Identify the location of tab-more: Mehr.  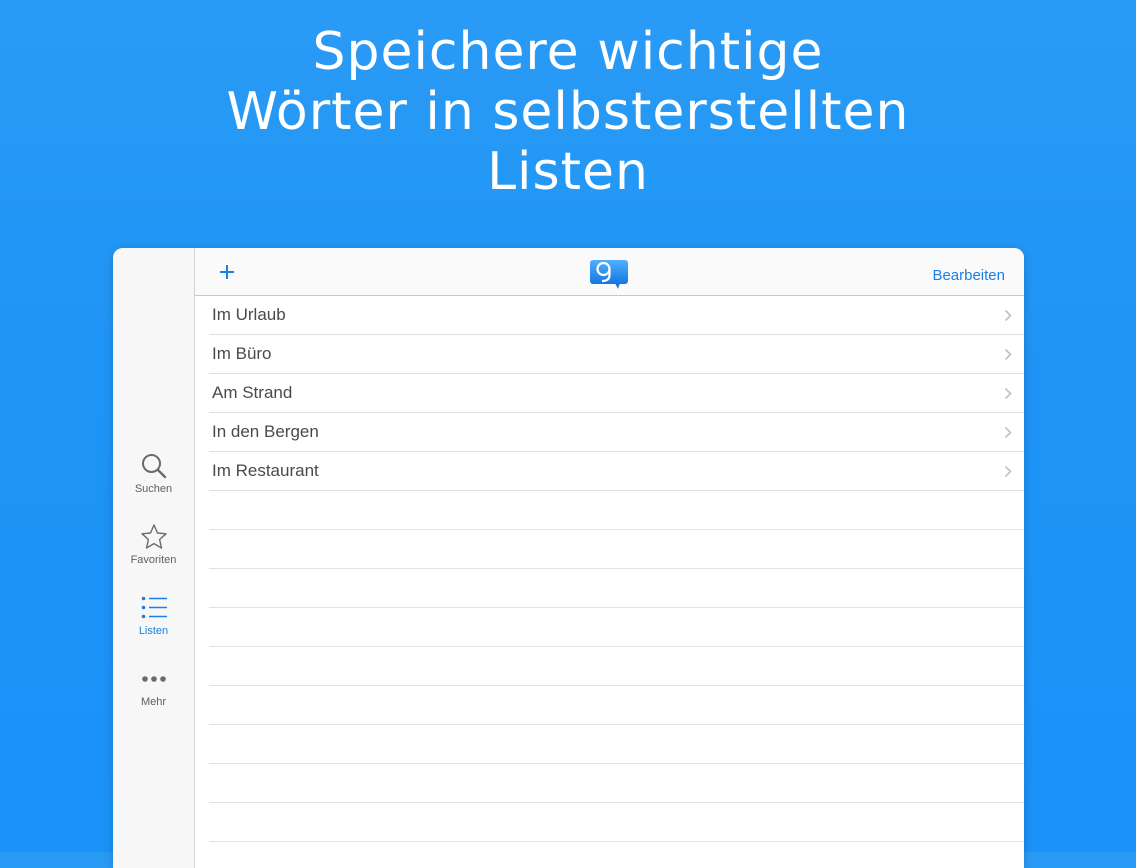
(153, 694).